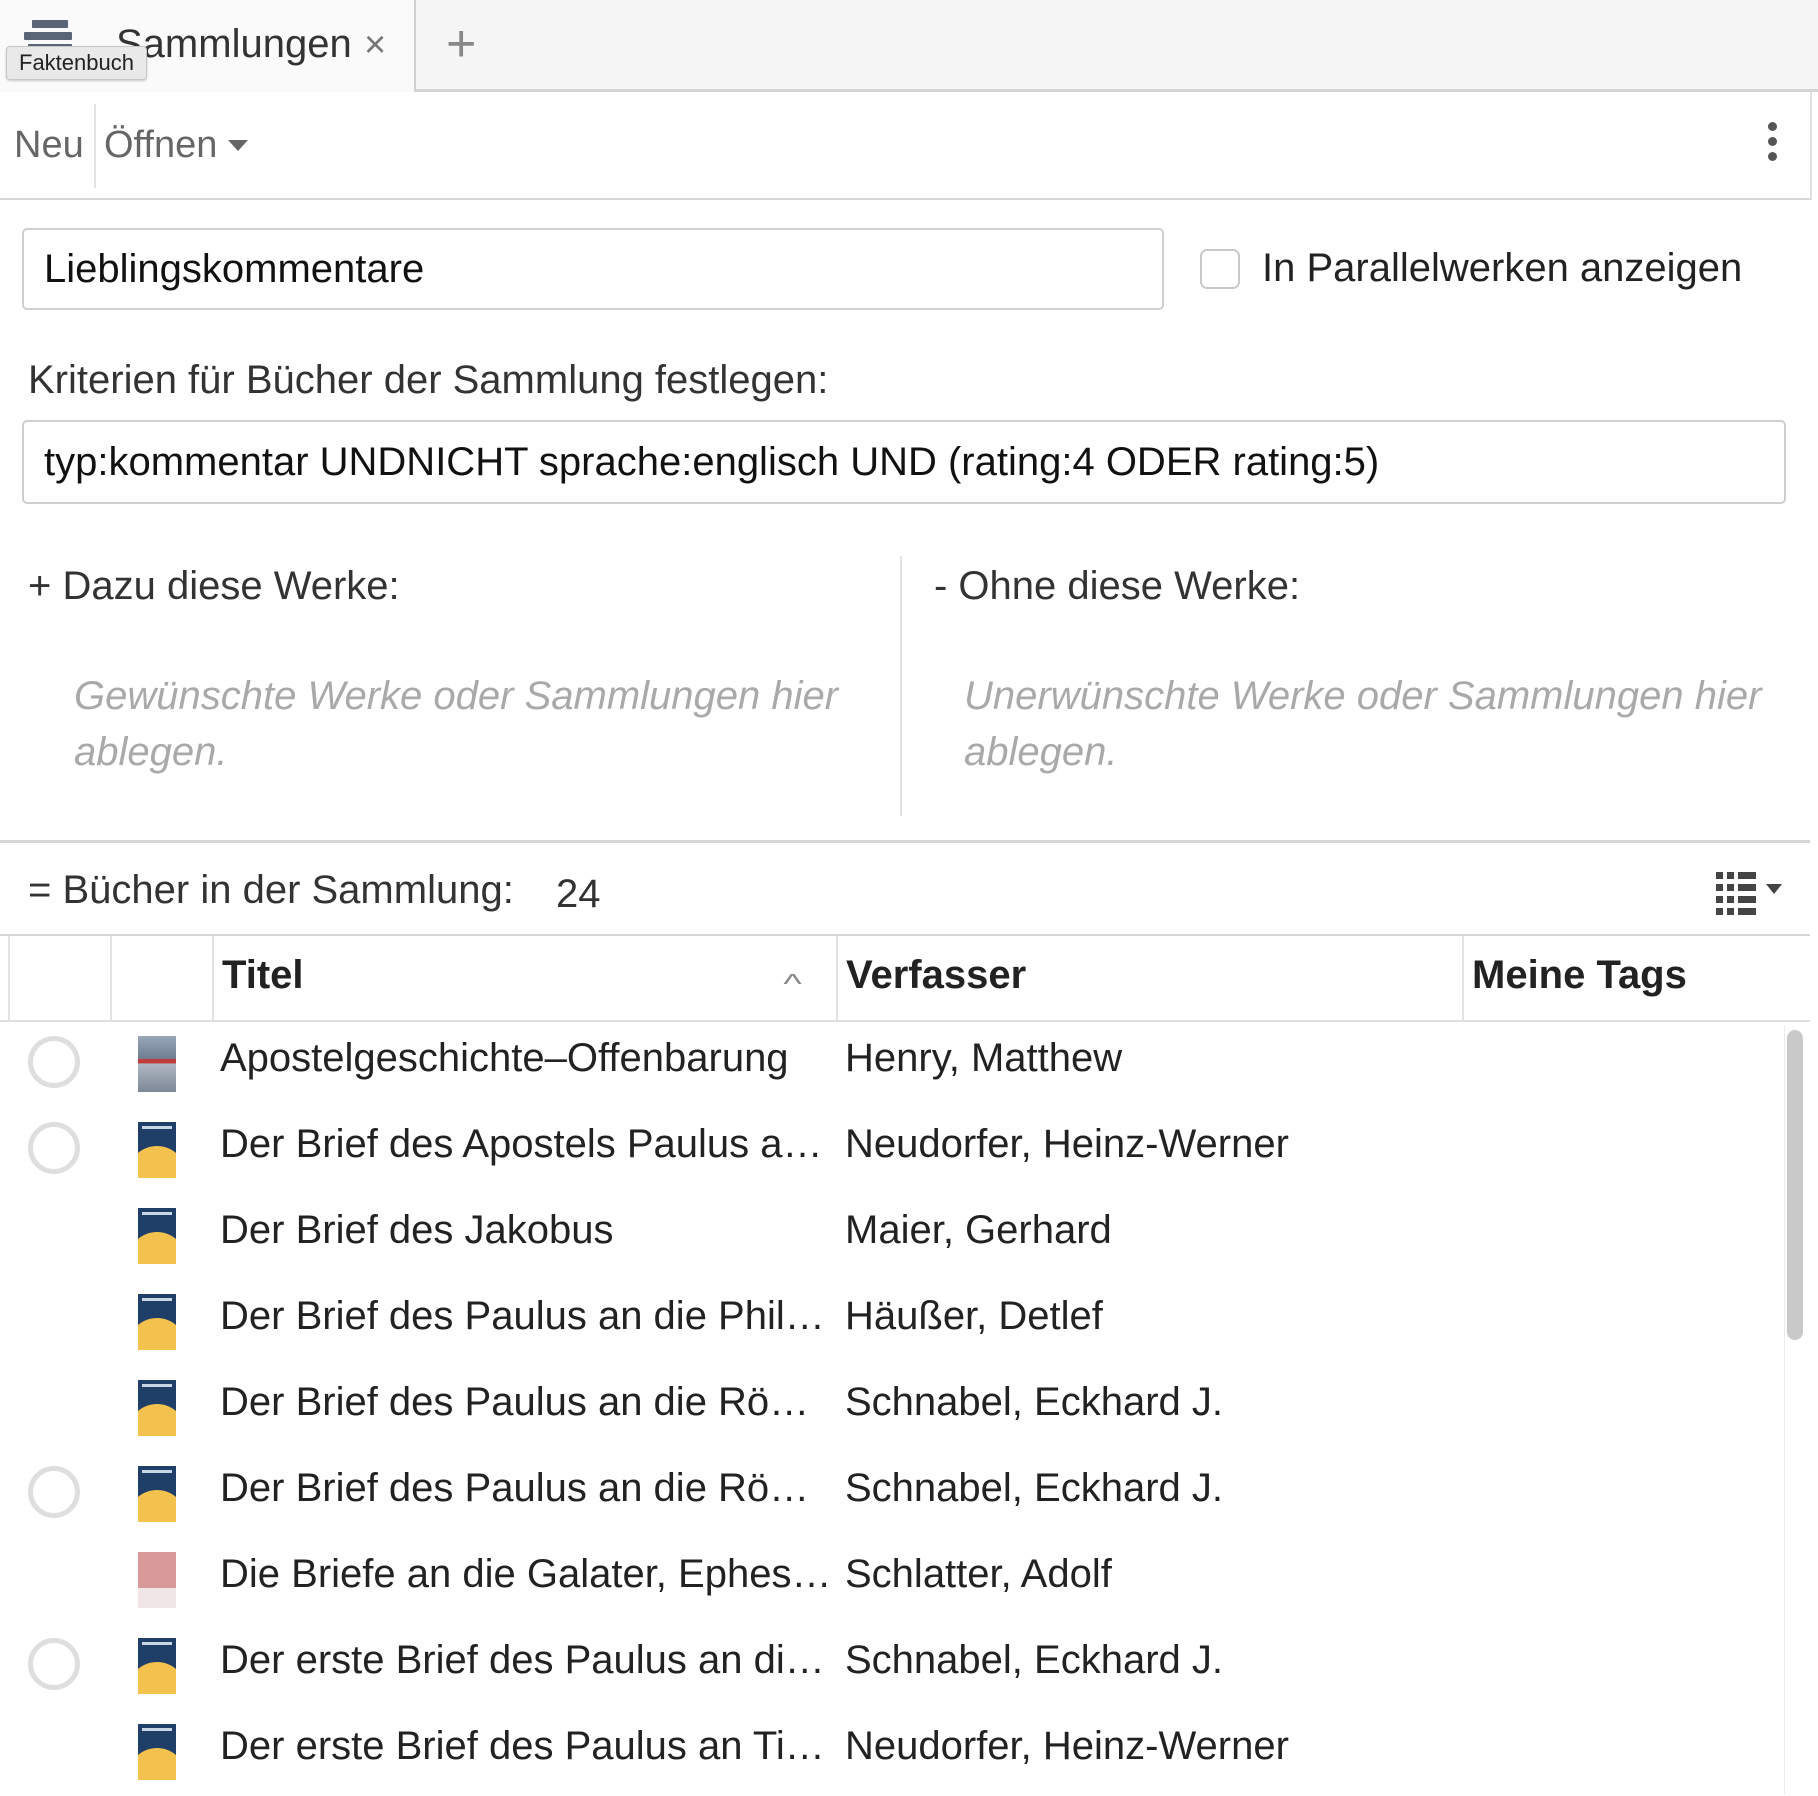 The width and height of the screenshot is (1818, 1796). Describe the element at coordinates (59, 978) in the screenshot. I see `column-status` at that location.